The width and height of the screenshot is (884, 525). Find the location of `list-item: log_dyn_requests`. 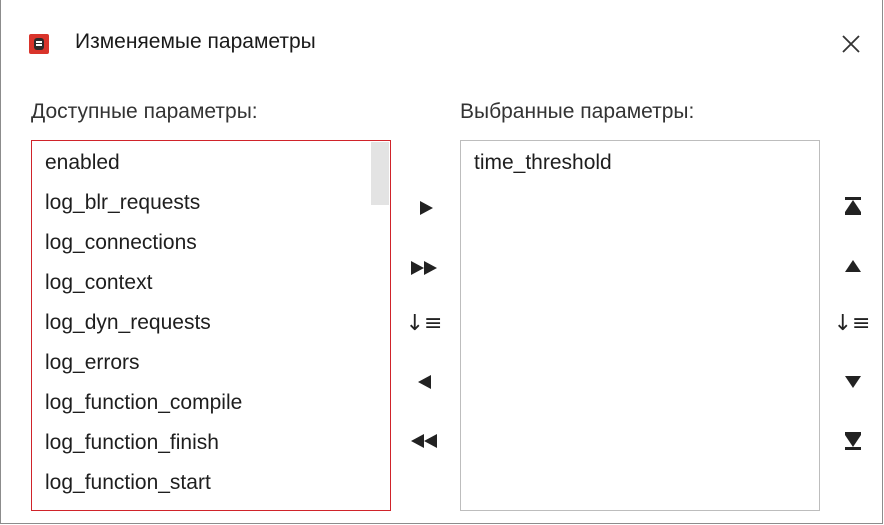

list-item: log_dyn_requests is located at coordinates (211, 323).